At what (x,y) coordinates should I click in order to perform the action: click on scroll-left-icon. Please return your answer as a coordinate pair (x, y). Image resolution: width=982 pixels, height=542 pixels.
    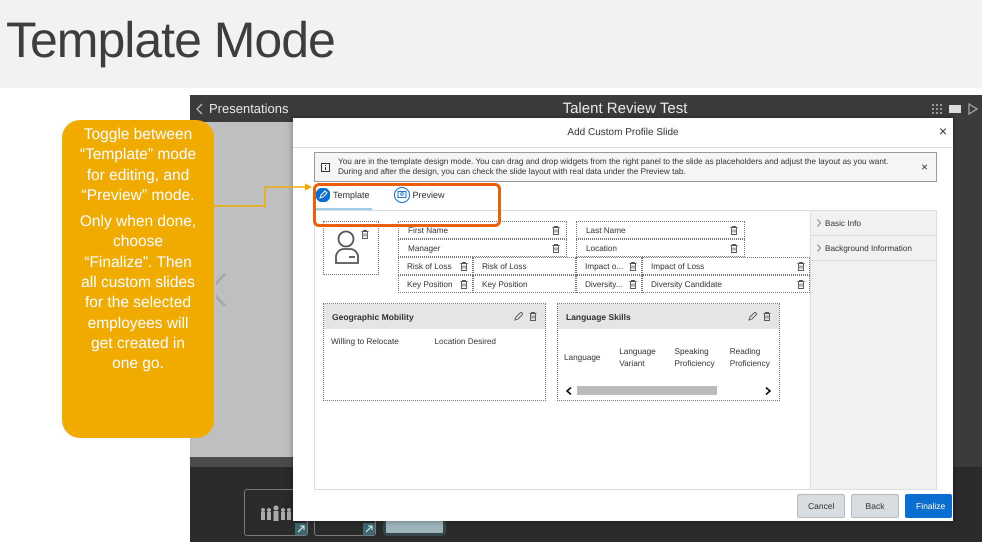
    Looking at the image, I should click on (569, 390).